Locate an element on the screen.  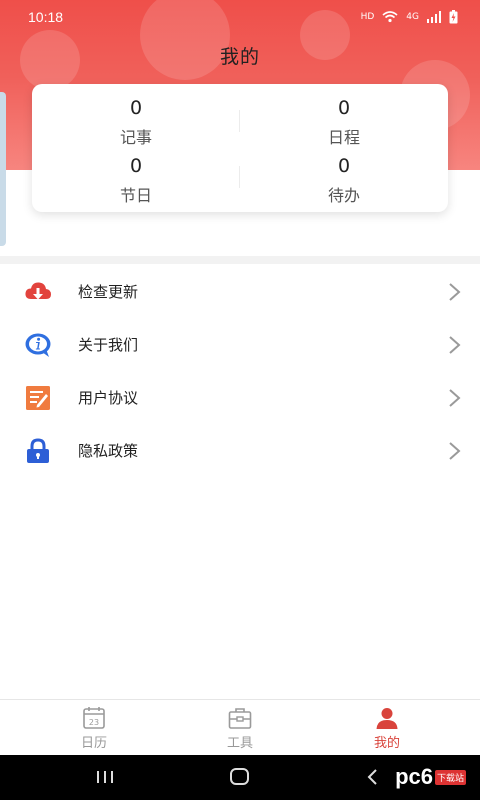
tab-mine: 我的 is located at coordinates (387, 728).